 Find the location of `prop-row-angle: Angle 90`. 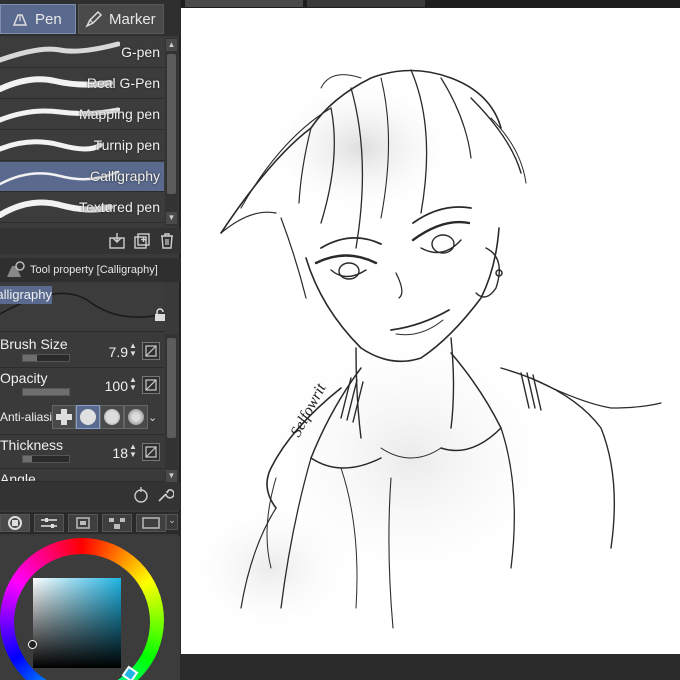

prop-row-angle: Angle 90 is located at coordinates (82, 475).